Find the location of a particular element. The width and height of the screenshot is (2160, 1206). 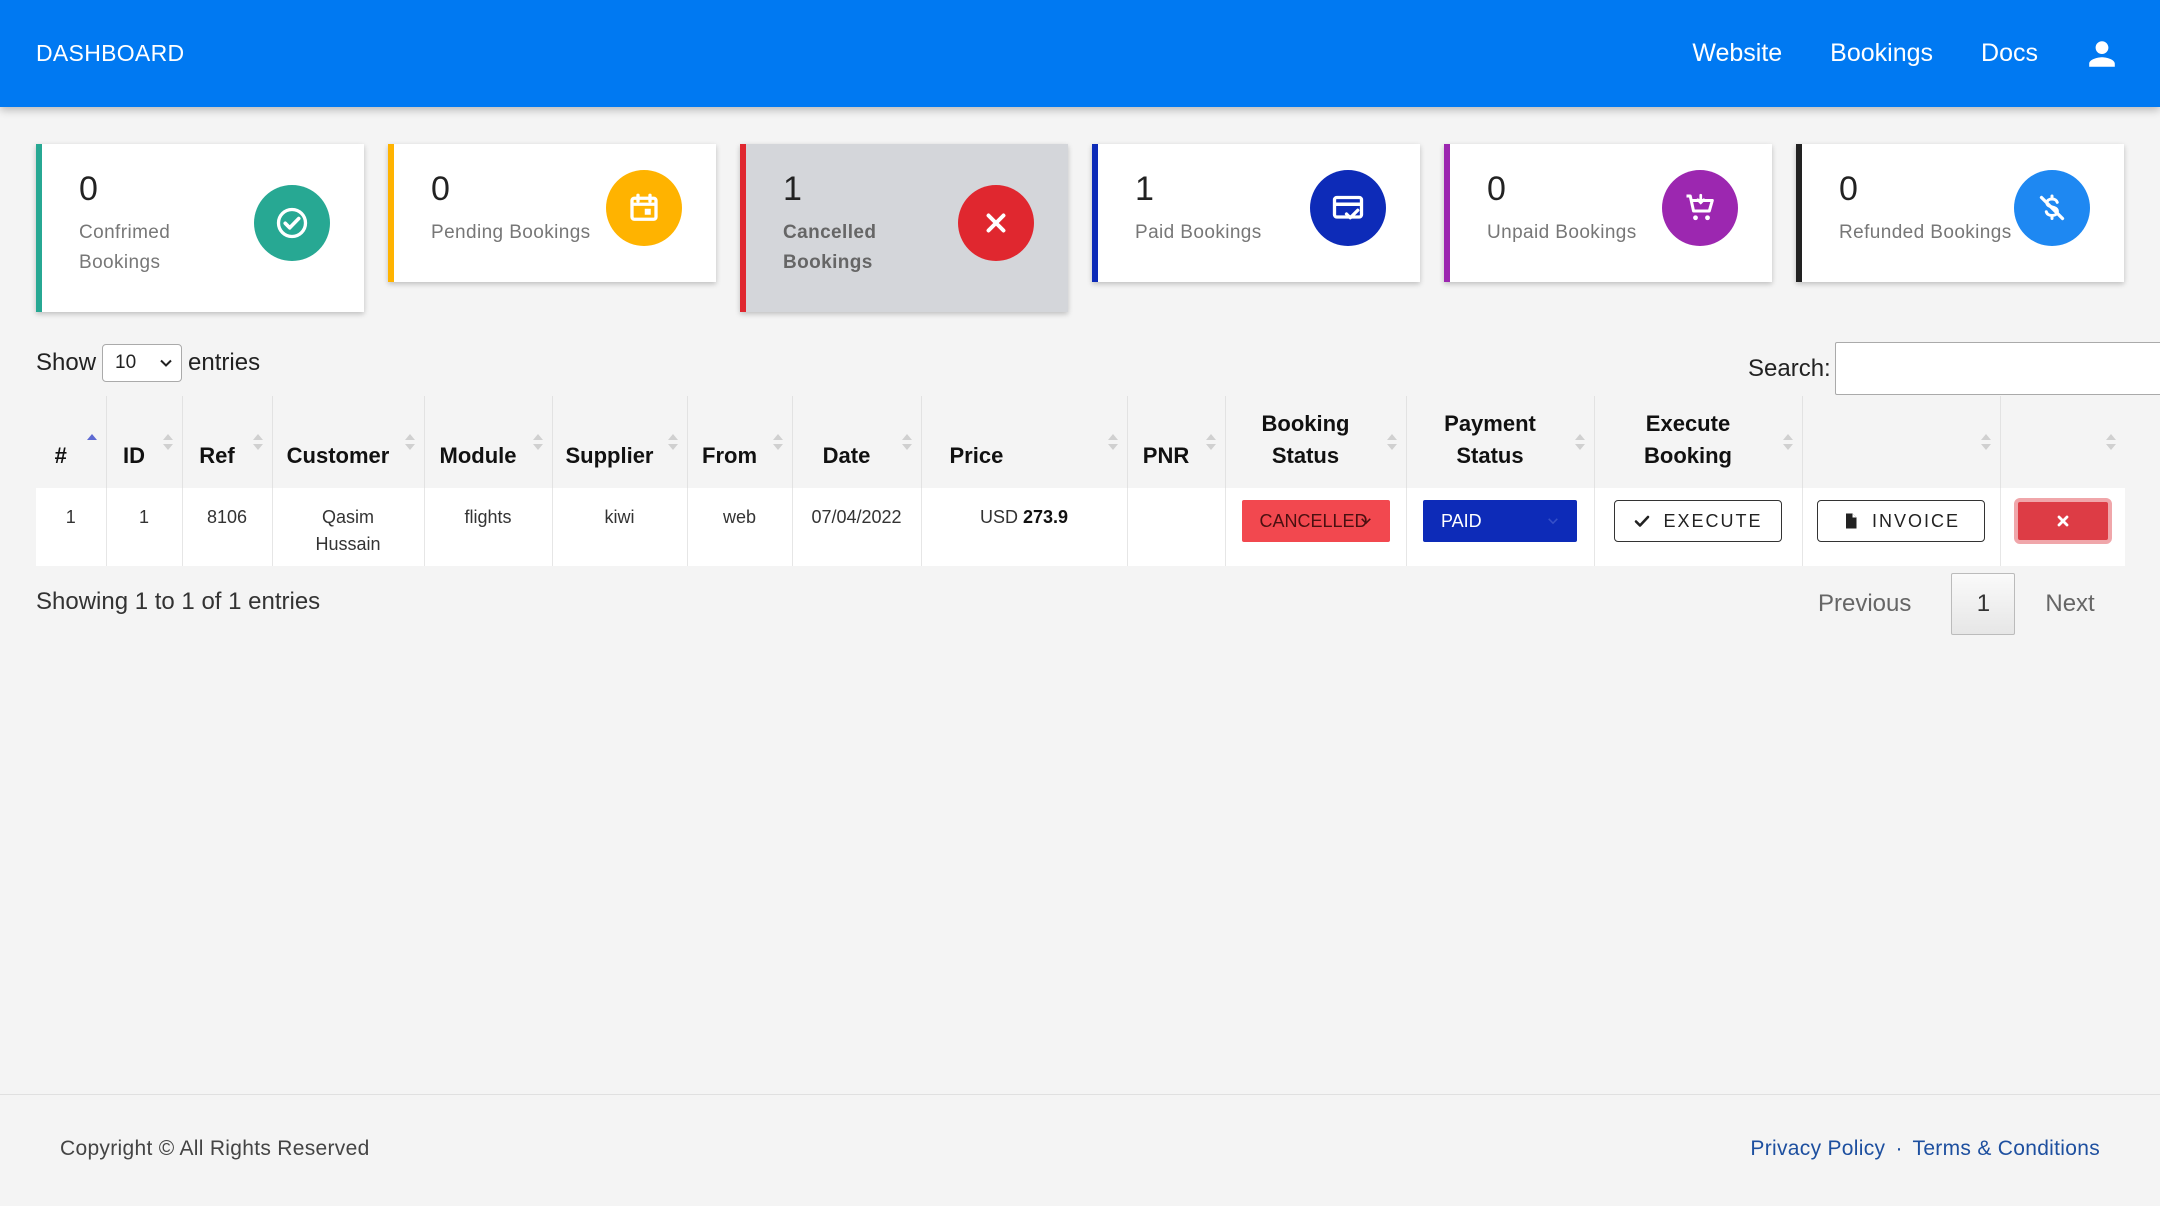

col-header-price: Price is located at coordinates (1023, 442).